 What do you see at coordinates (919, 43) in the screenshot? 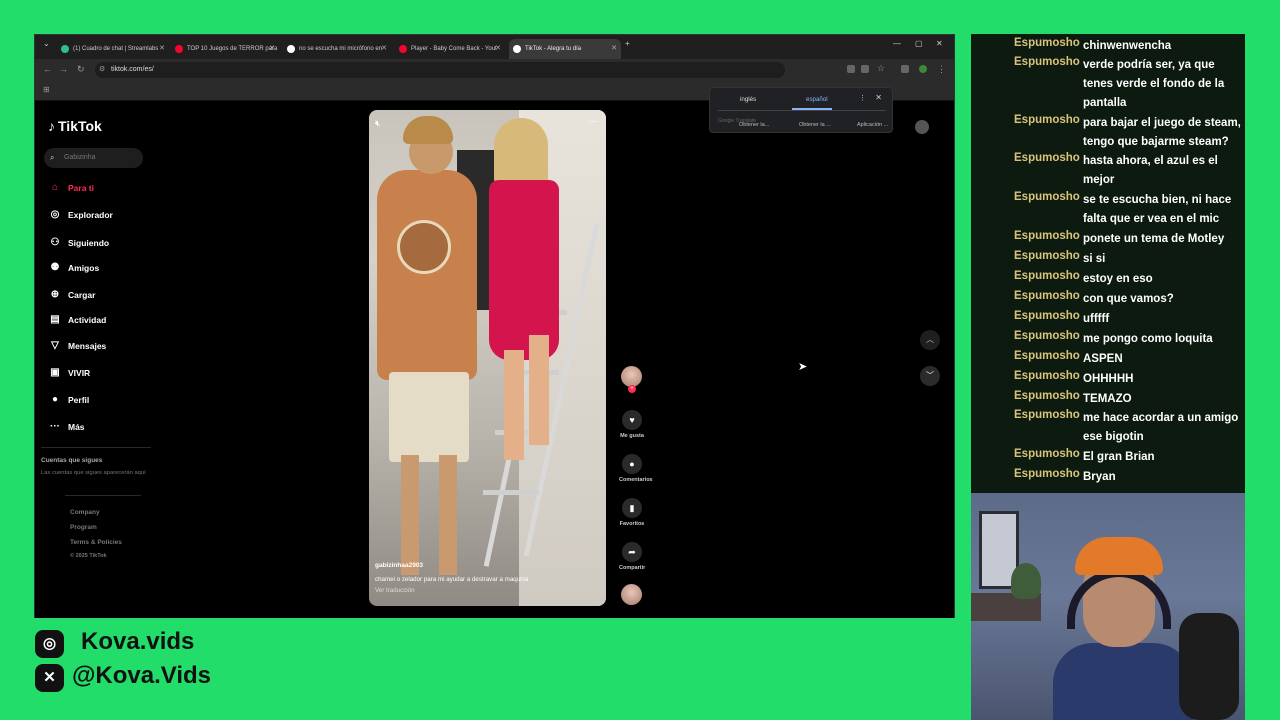
I see `maximize-icon: ▢` at bounding box center [919, 43].